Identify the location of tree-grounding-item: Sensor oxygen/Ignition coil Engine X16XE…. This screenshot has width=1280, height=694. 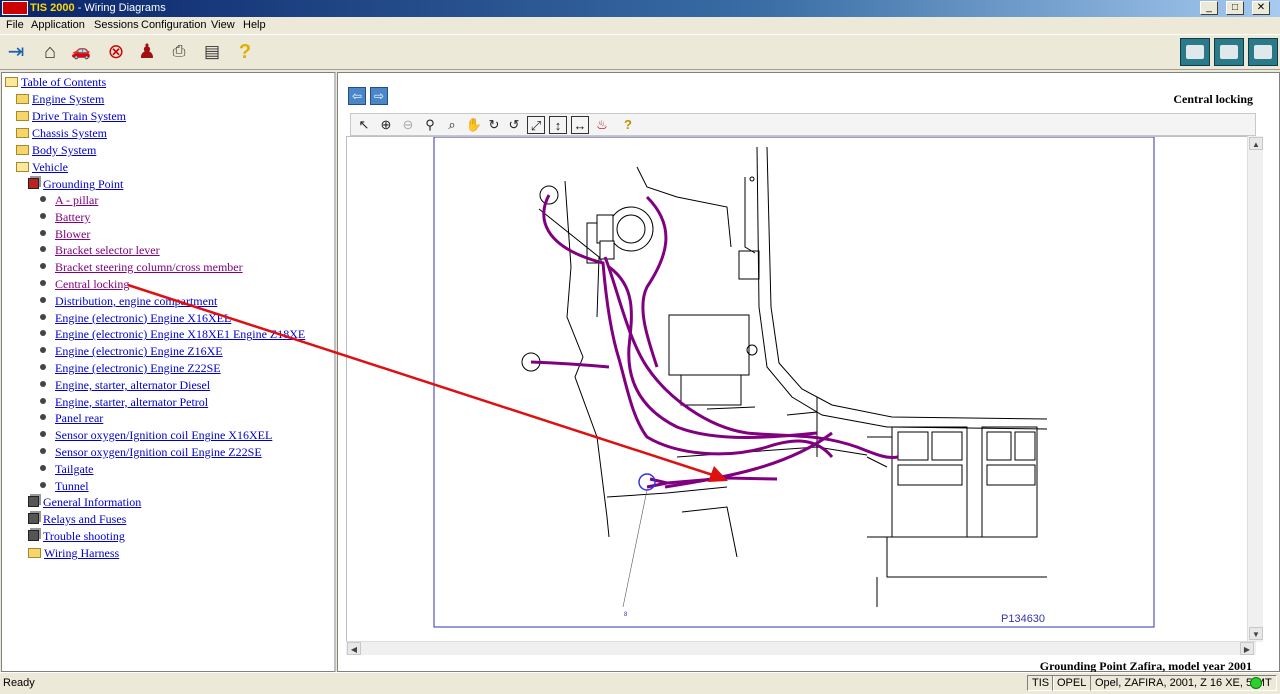
(156, 436).